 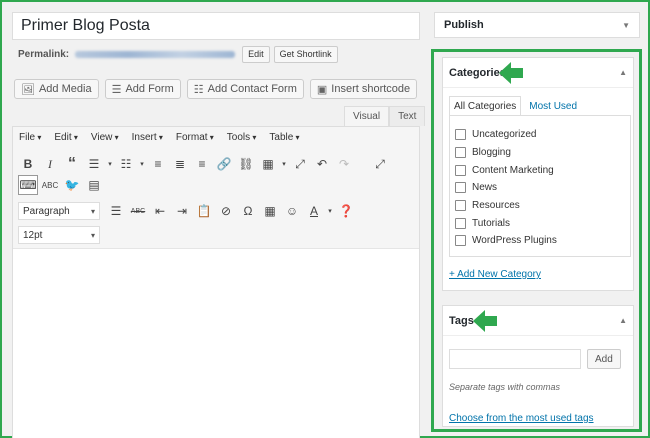 What do you see at coordinates (495, 274) in the screenshot?
I see `add-new-category-link: + Add New Category` at bounding box center [495, 274].